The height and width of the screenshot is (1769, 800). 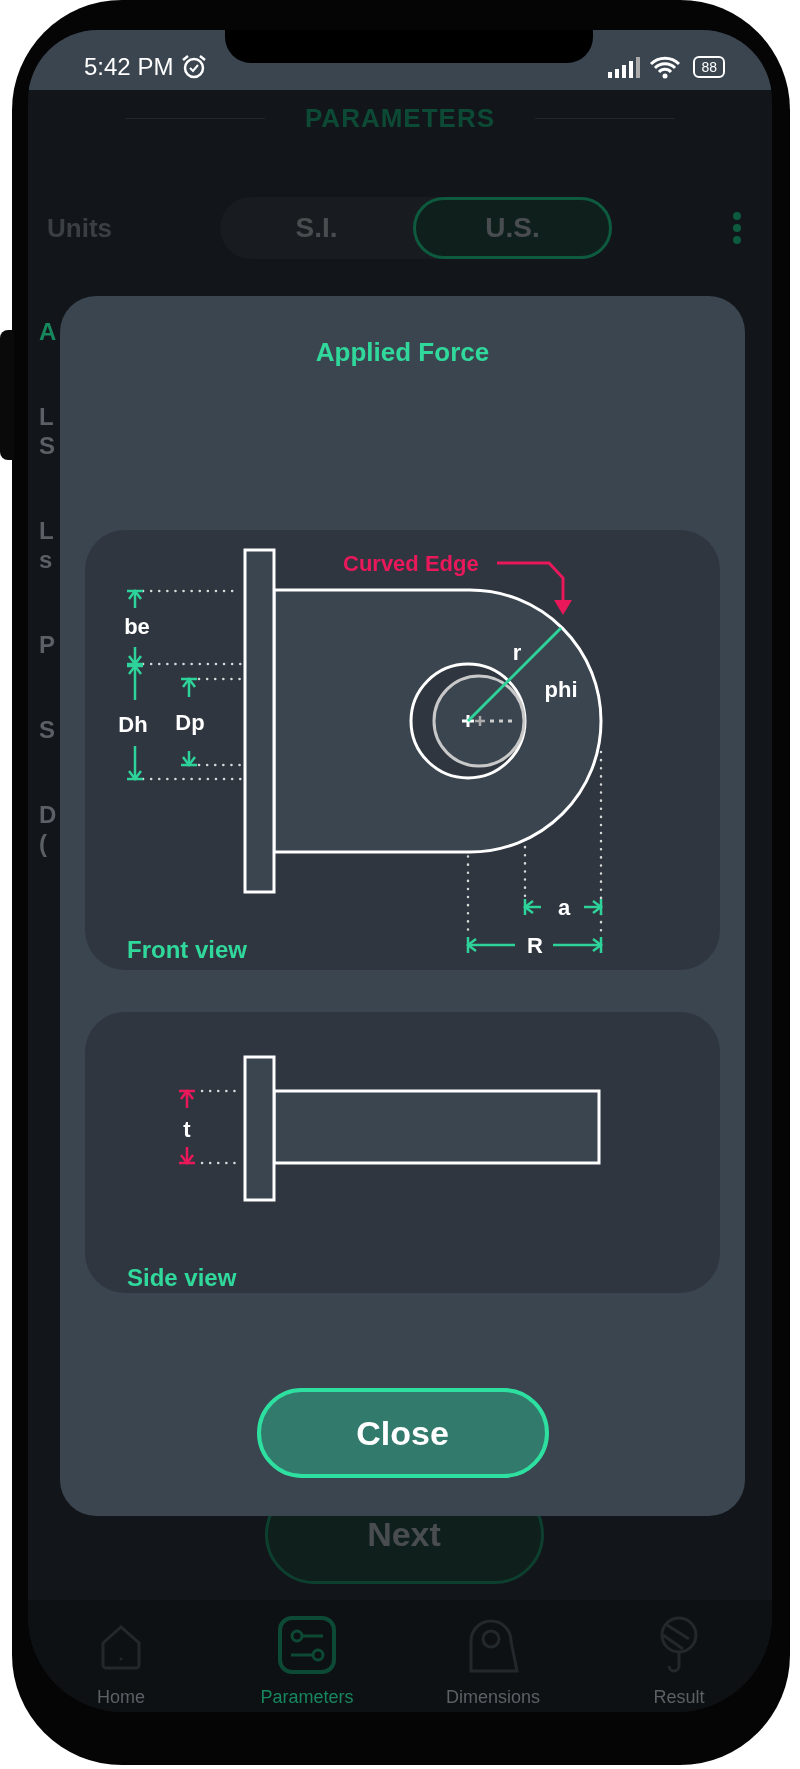 I want to click on battery-indicator: 88, so click(x=709, y=67).